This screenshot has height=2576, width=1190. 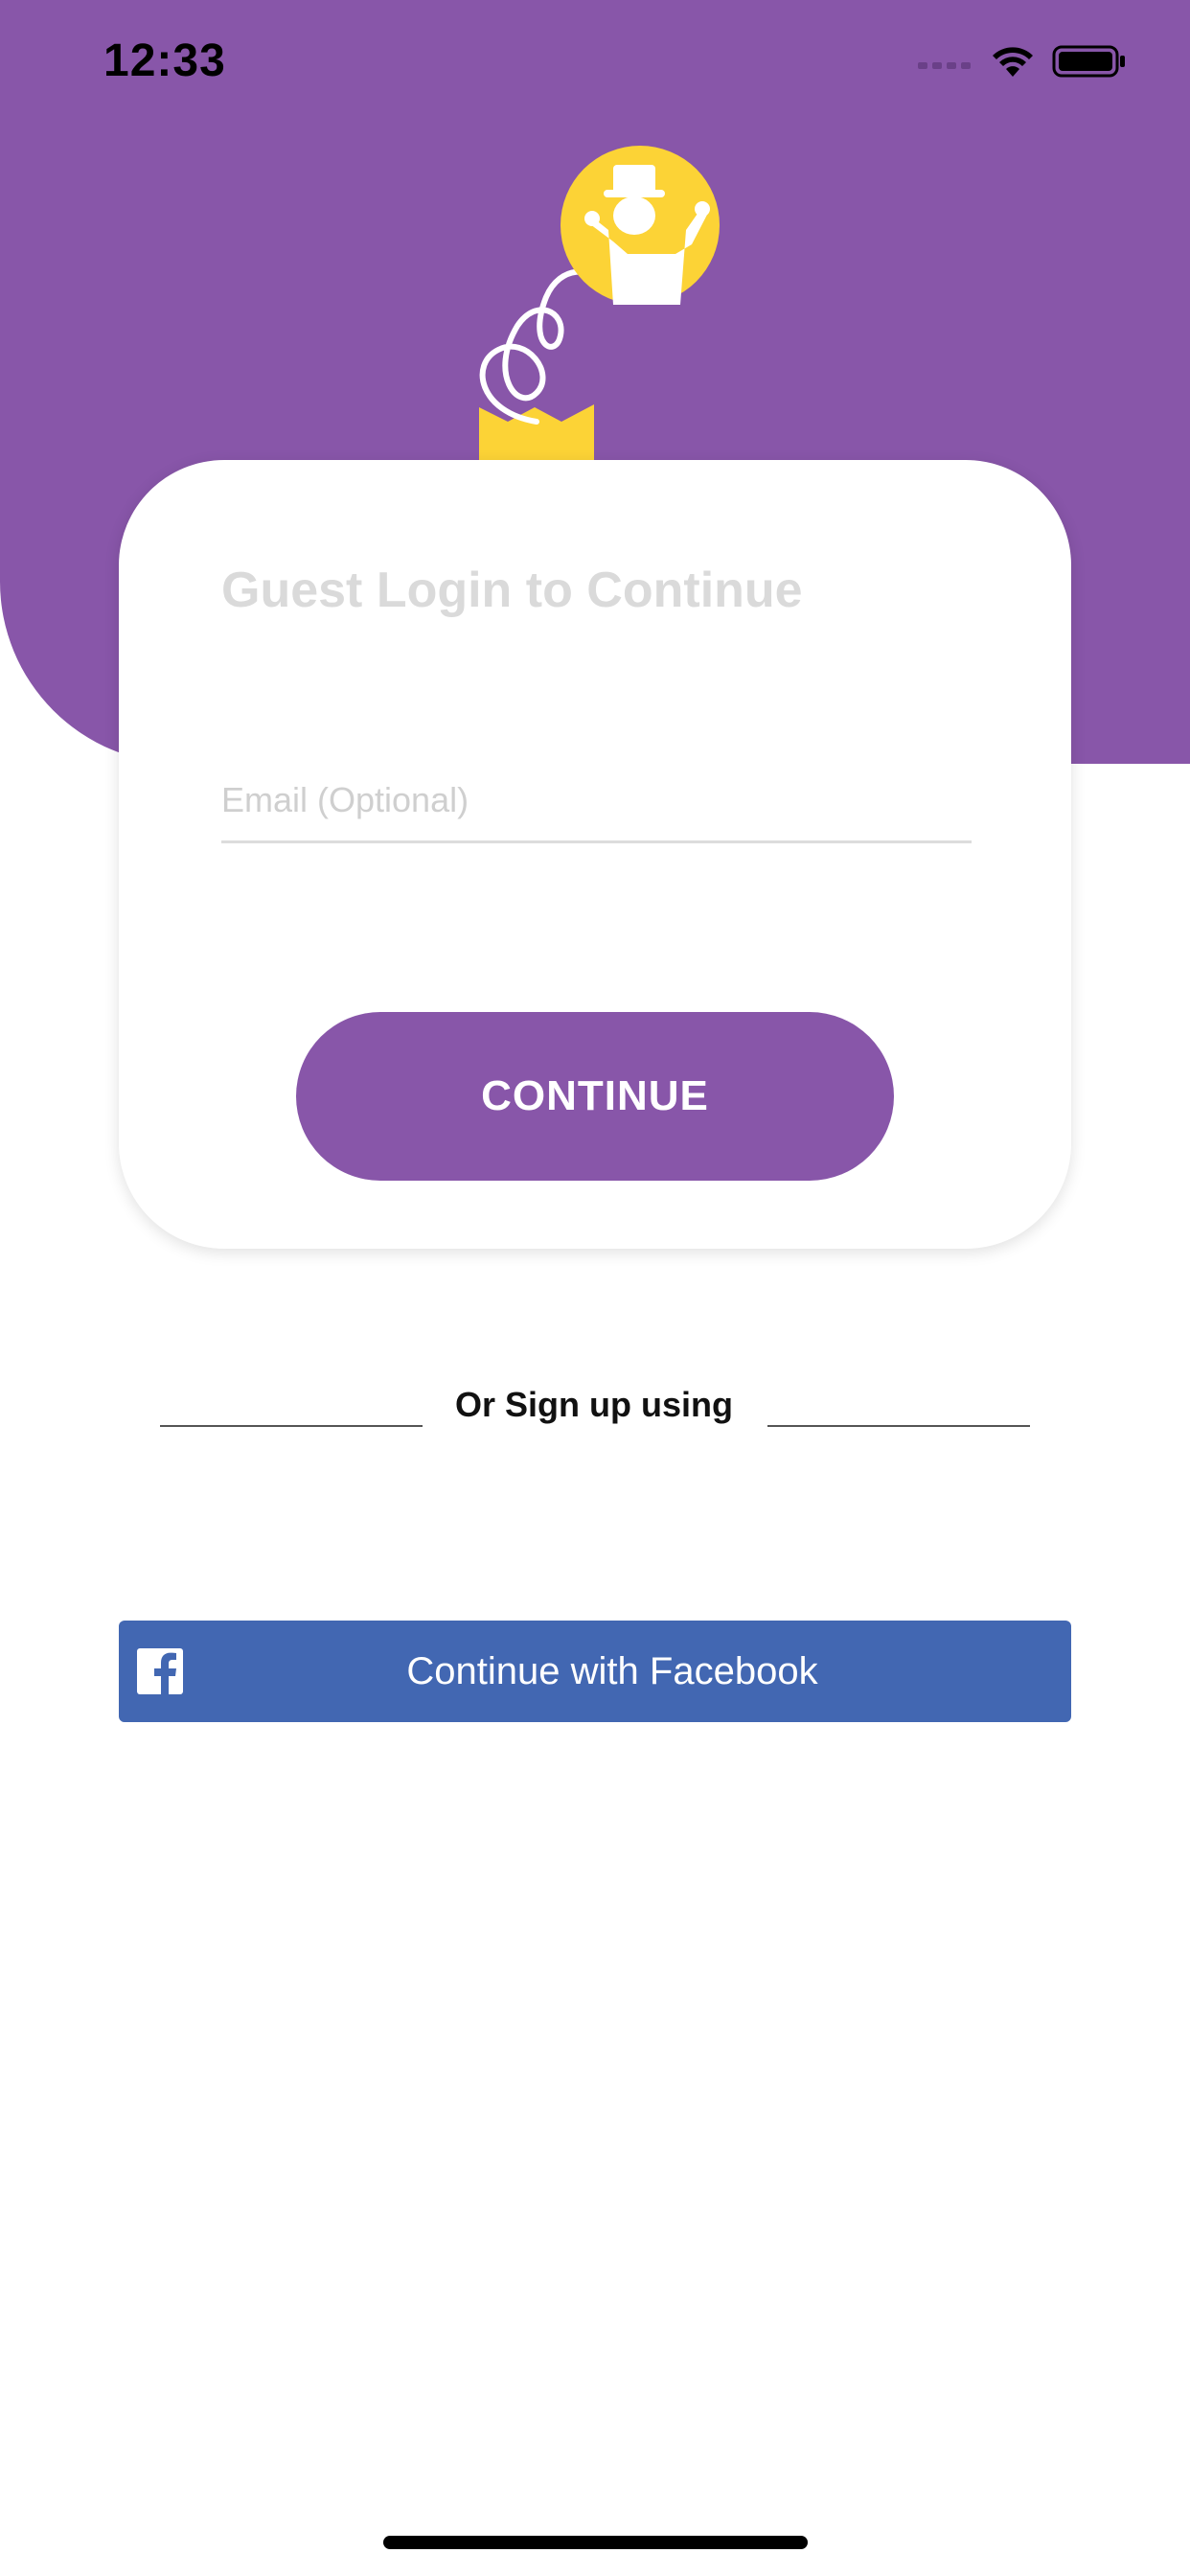 I want to click on card-title: Guest Login to Continue, so click(x=512, y=590).